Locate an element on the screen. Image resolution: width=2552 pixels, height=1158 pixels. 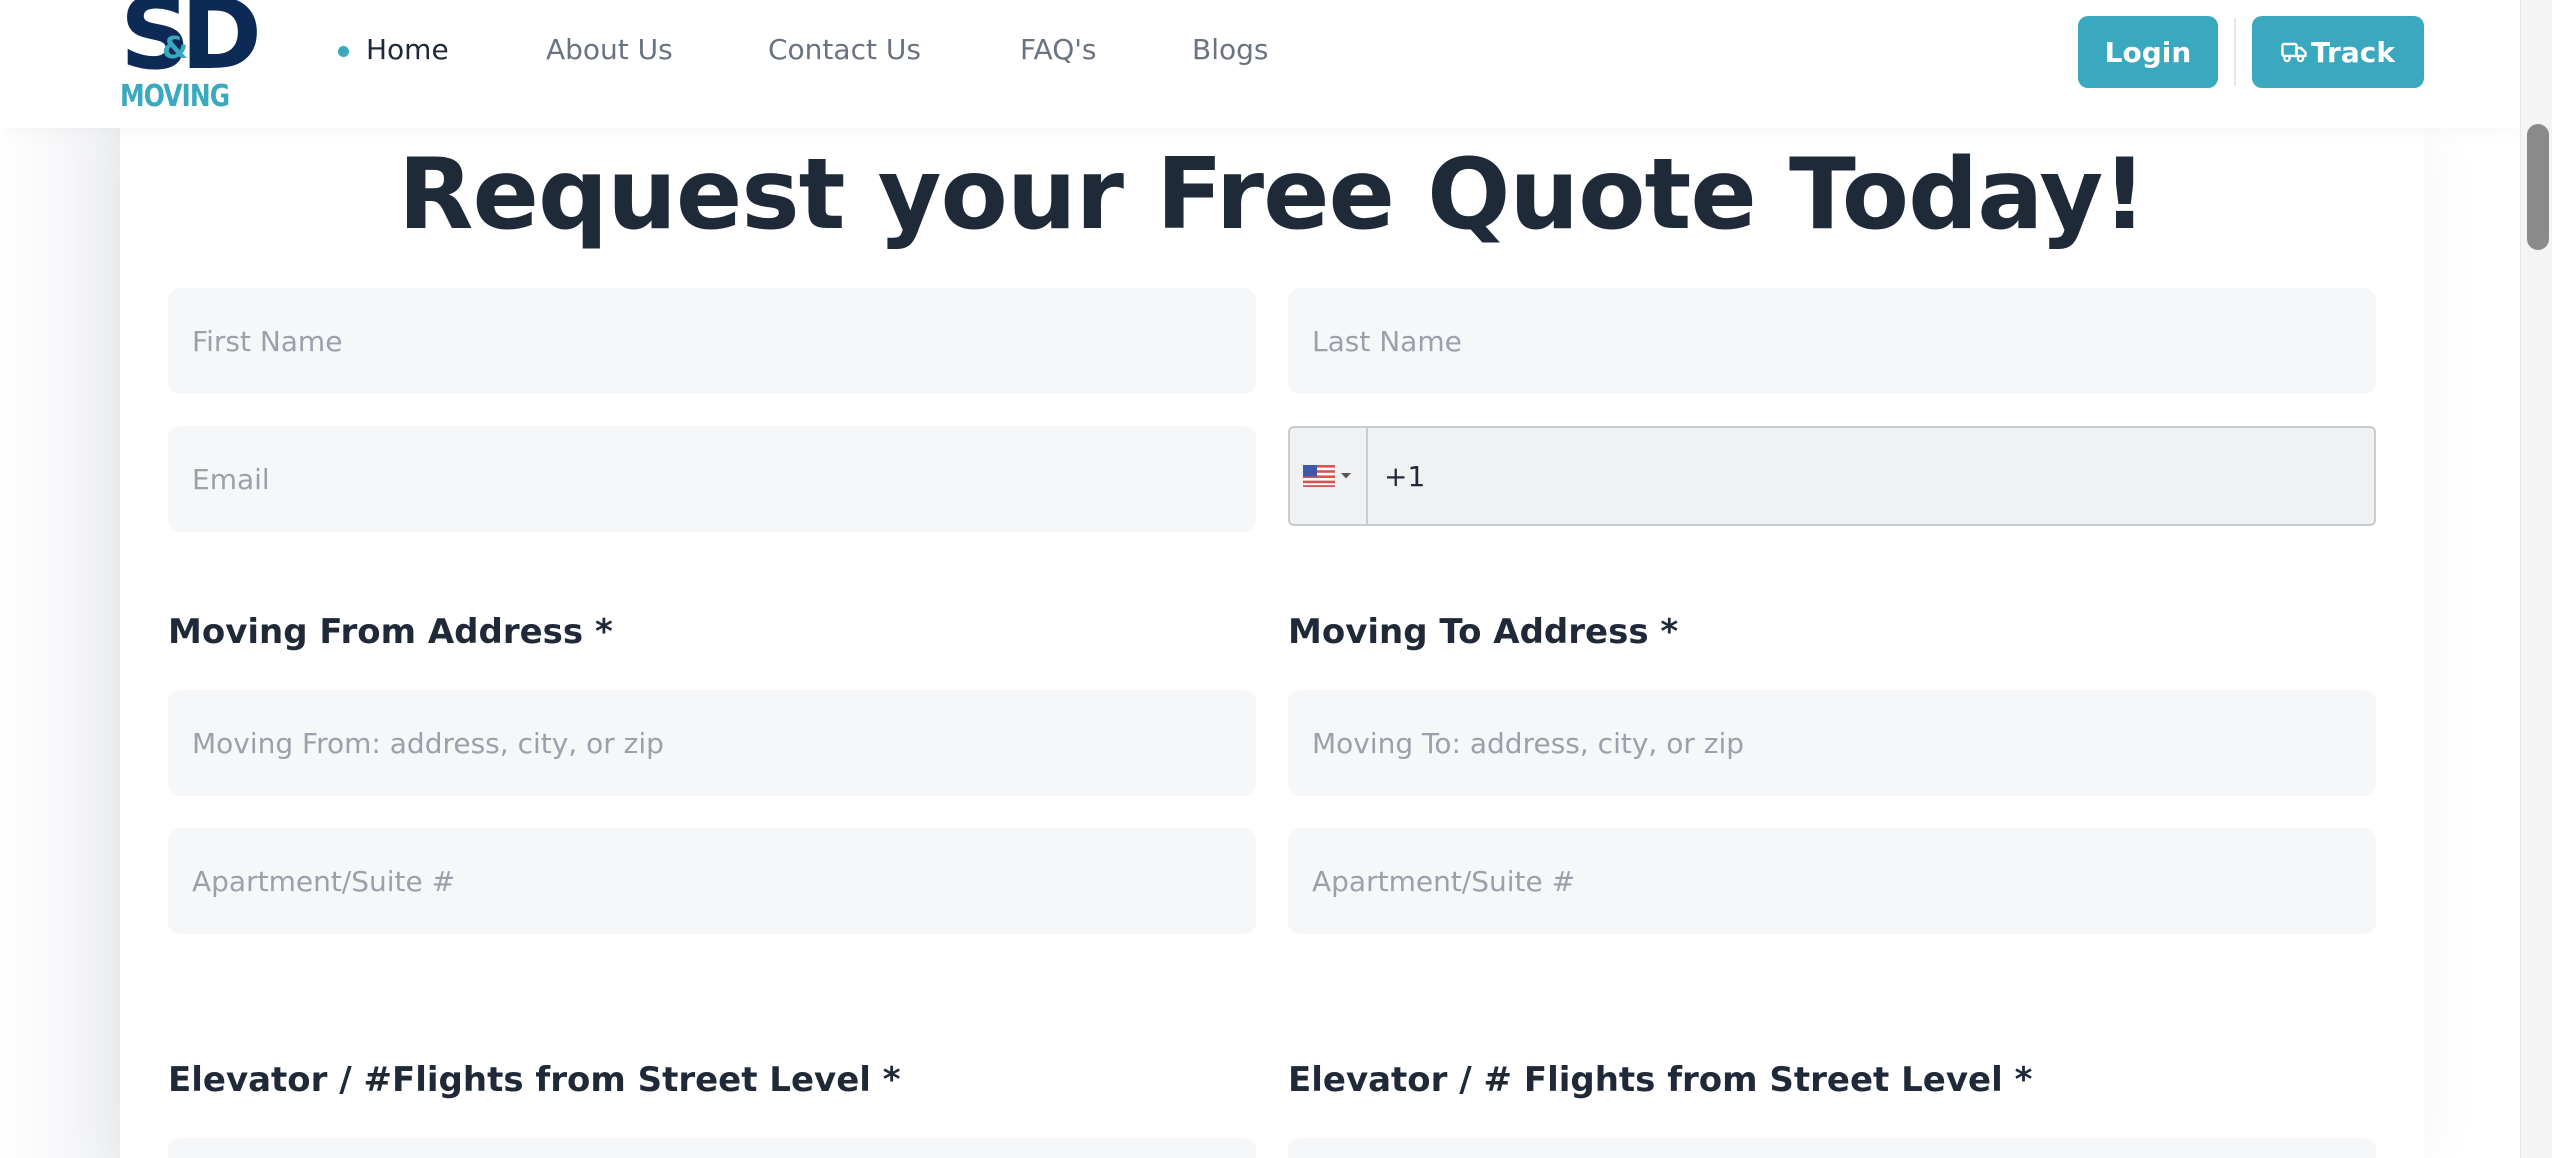
elevator-from-select is located at coordinates (712, 1148).